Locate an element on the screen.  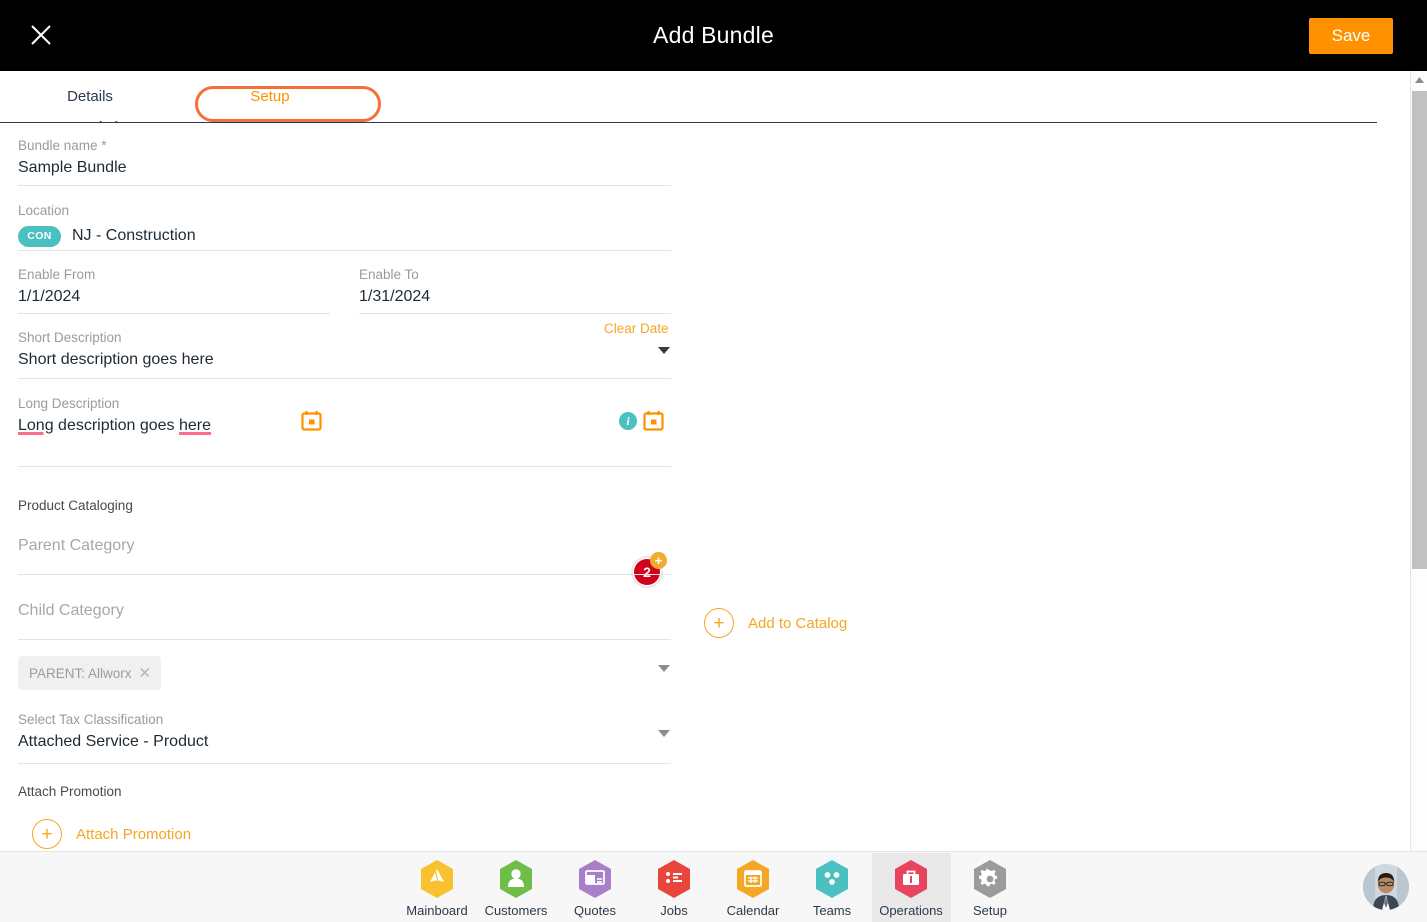
long-description-word-3: here is located at coordinates (195, 425).